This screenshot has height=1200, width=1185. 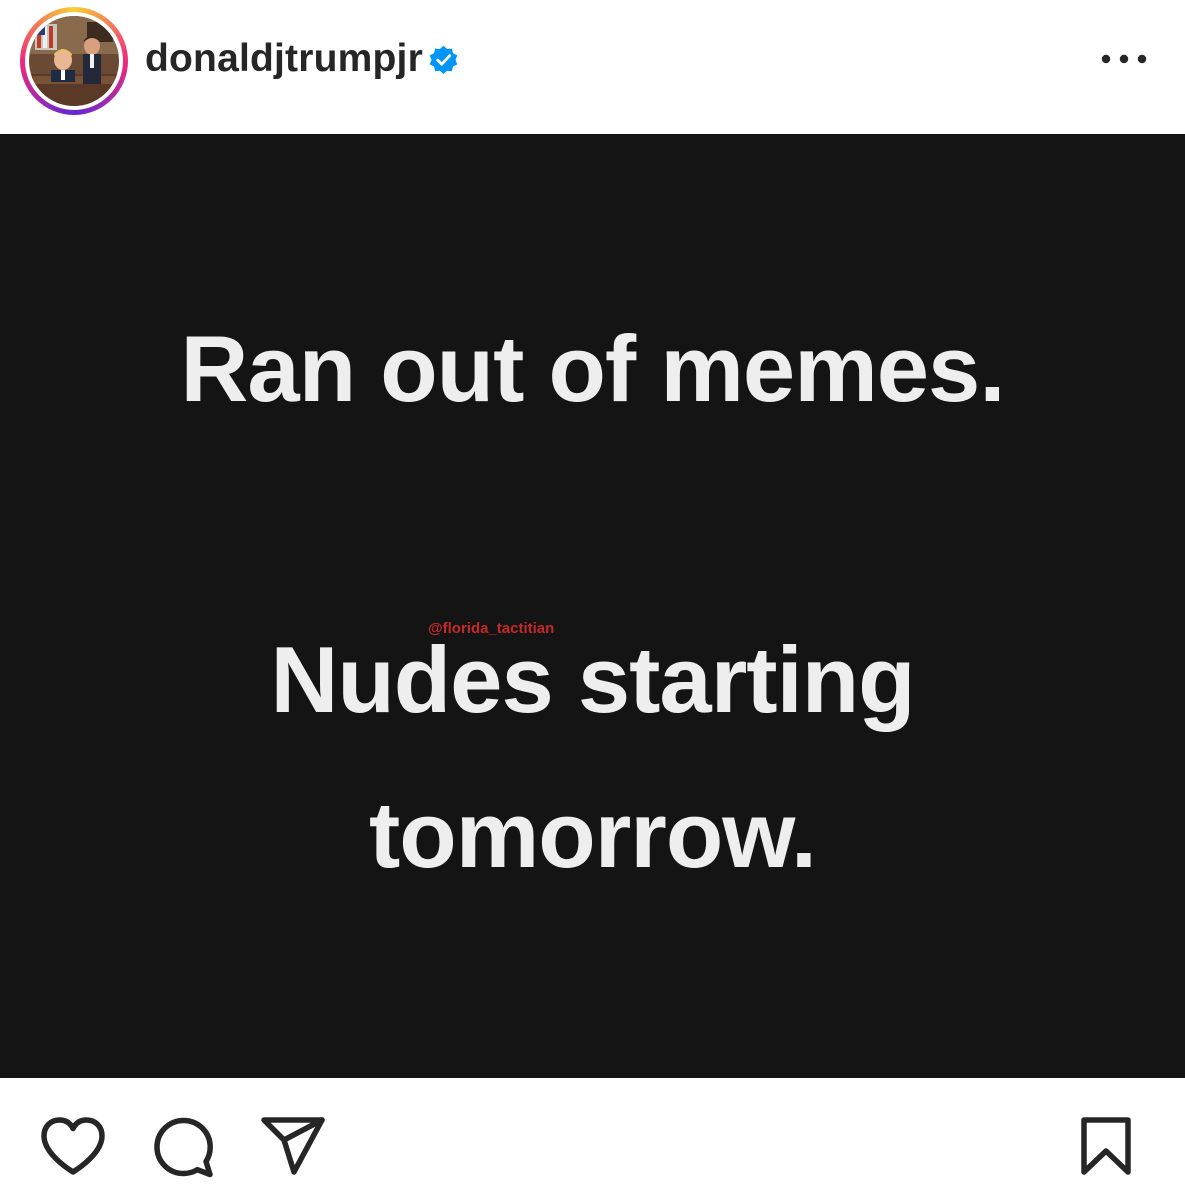 What do you see at coordinates (592, 679) in the screenshot?
I see `meme-line-2: Nudes starting` at bounding box center [592, 679].